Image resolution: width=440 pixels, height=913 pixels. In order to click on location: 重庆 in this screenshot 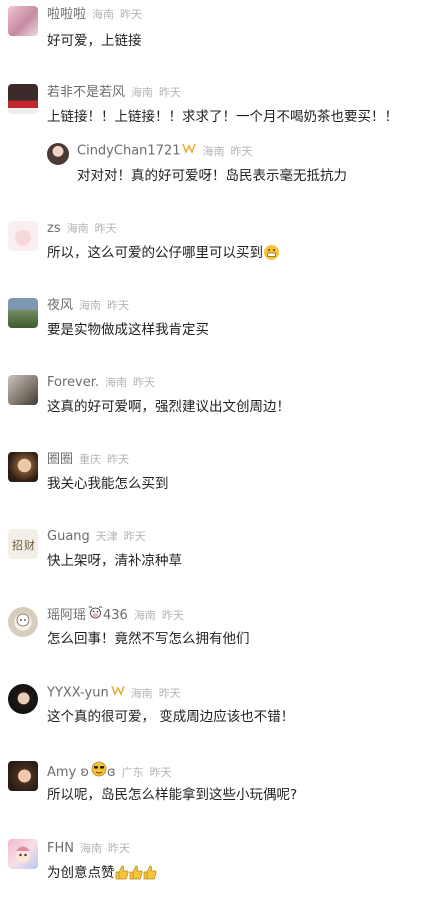, I will do `click(90, 459)`.